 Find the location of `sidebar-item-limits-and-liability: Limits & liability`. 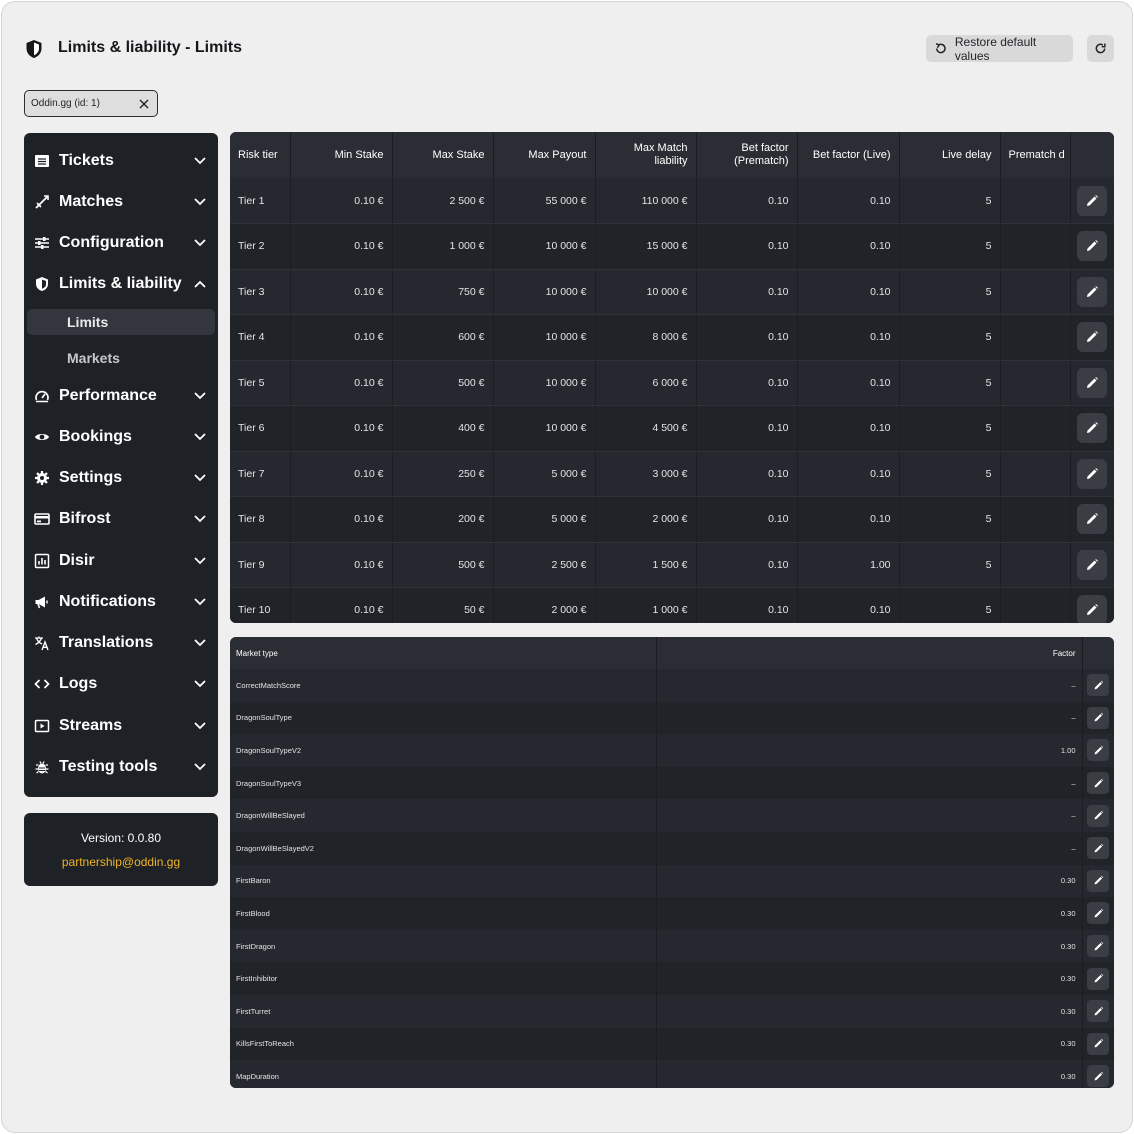

sidebar-item-limits-and-liability: Limits & liability is located at coordinates (121, 284).